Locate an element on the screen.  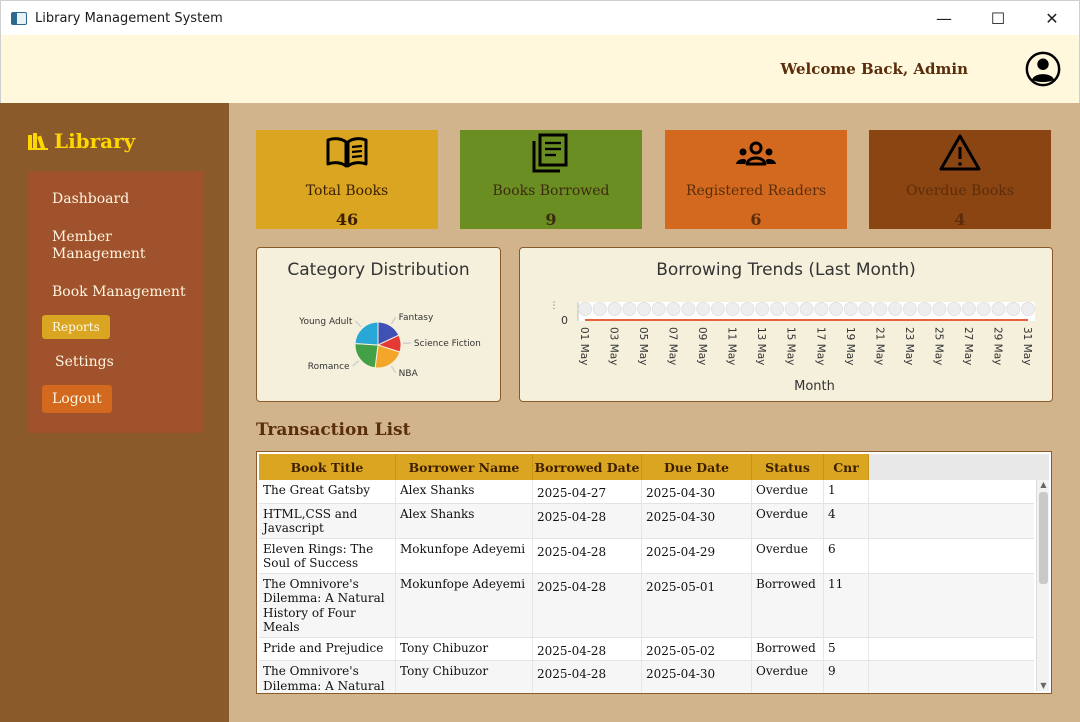
x-tick-label: 23 May is located at coordinates (909, 346).